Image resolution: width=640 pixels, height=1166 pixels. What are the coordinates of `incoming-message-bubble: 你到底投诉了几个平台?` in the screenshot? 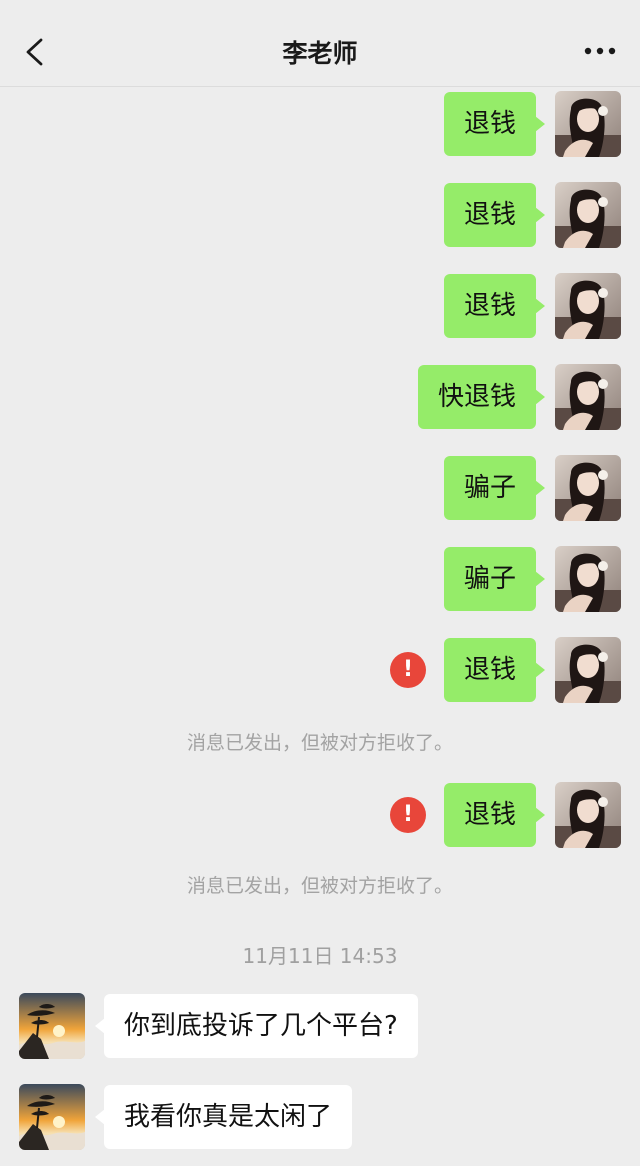 It's located at (256, 1026).